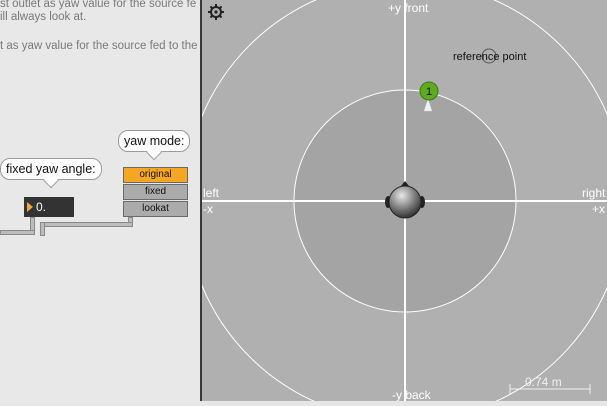  Describe the element at coordinates (412, 394) in the screenshot. I see `bottom-axis-label: -y back` at that location.